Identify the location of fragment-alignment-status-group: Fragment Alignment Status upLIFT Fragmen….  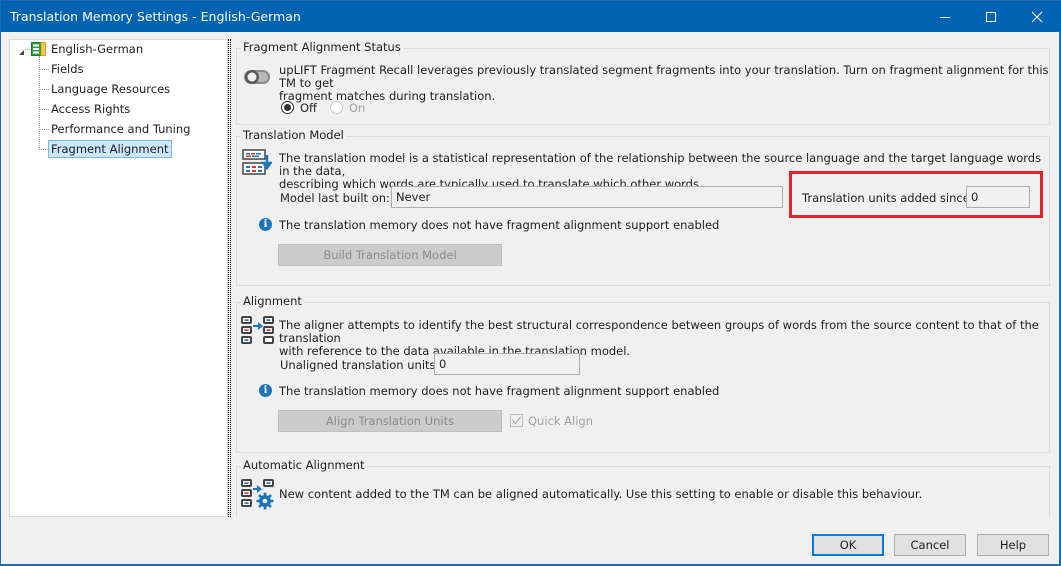
(643, 82).